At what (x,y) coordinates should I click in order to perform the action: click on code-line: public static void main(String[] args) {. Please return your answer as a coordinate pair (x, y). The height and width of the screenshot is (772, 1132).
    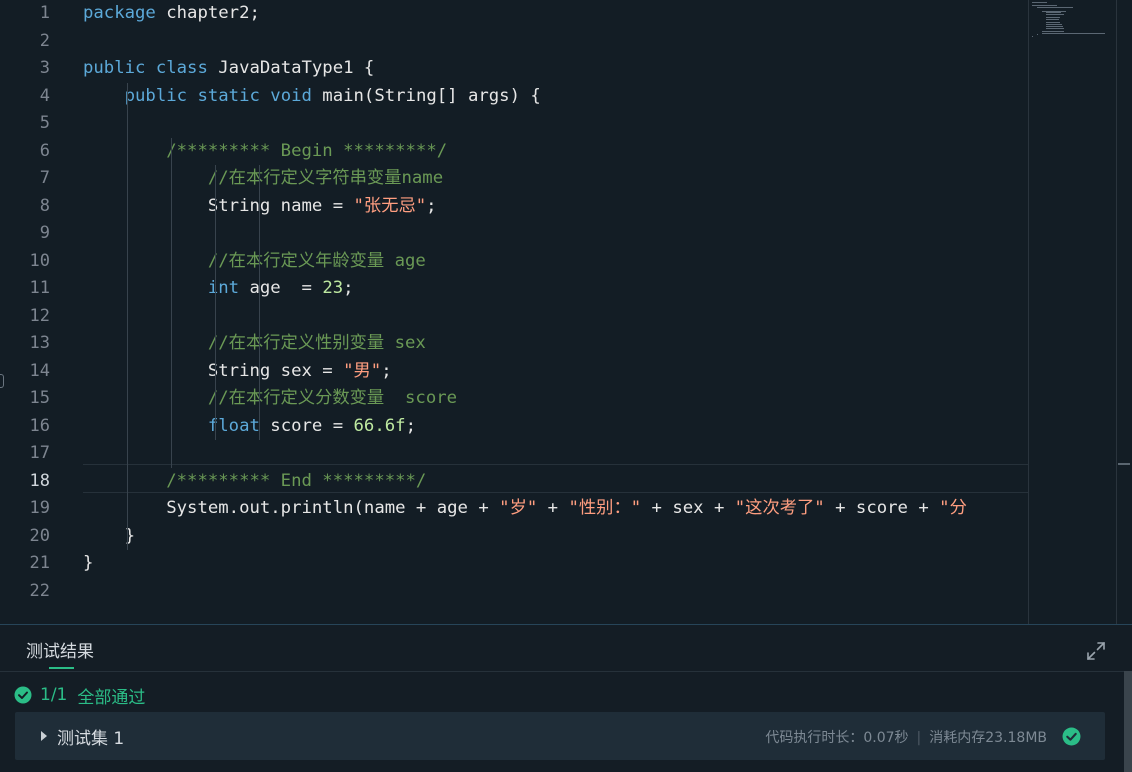
    Looking at the image, I should click on (312, 96).